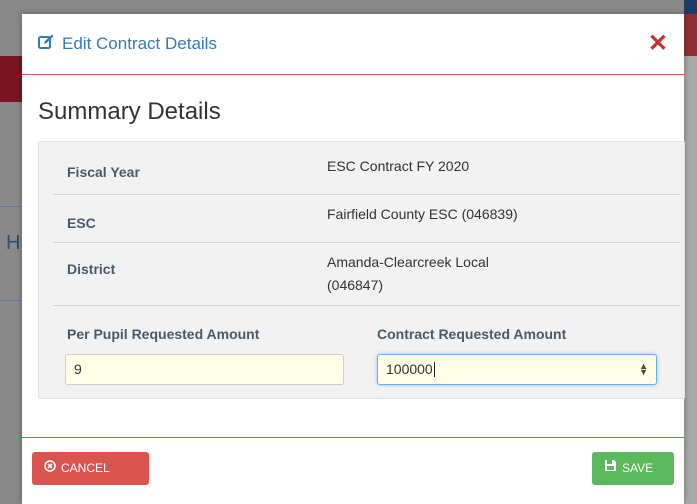 Image resolution: width=697 pixels, height=504 pixels. Describe the element at coordinates (139, 43) in the screenshot. I see `modal-title: Edit Contract Details` at that location.